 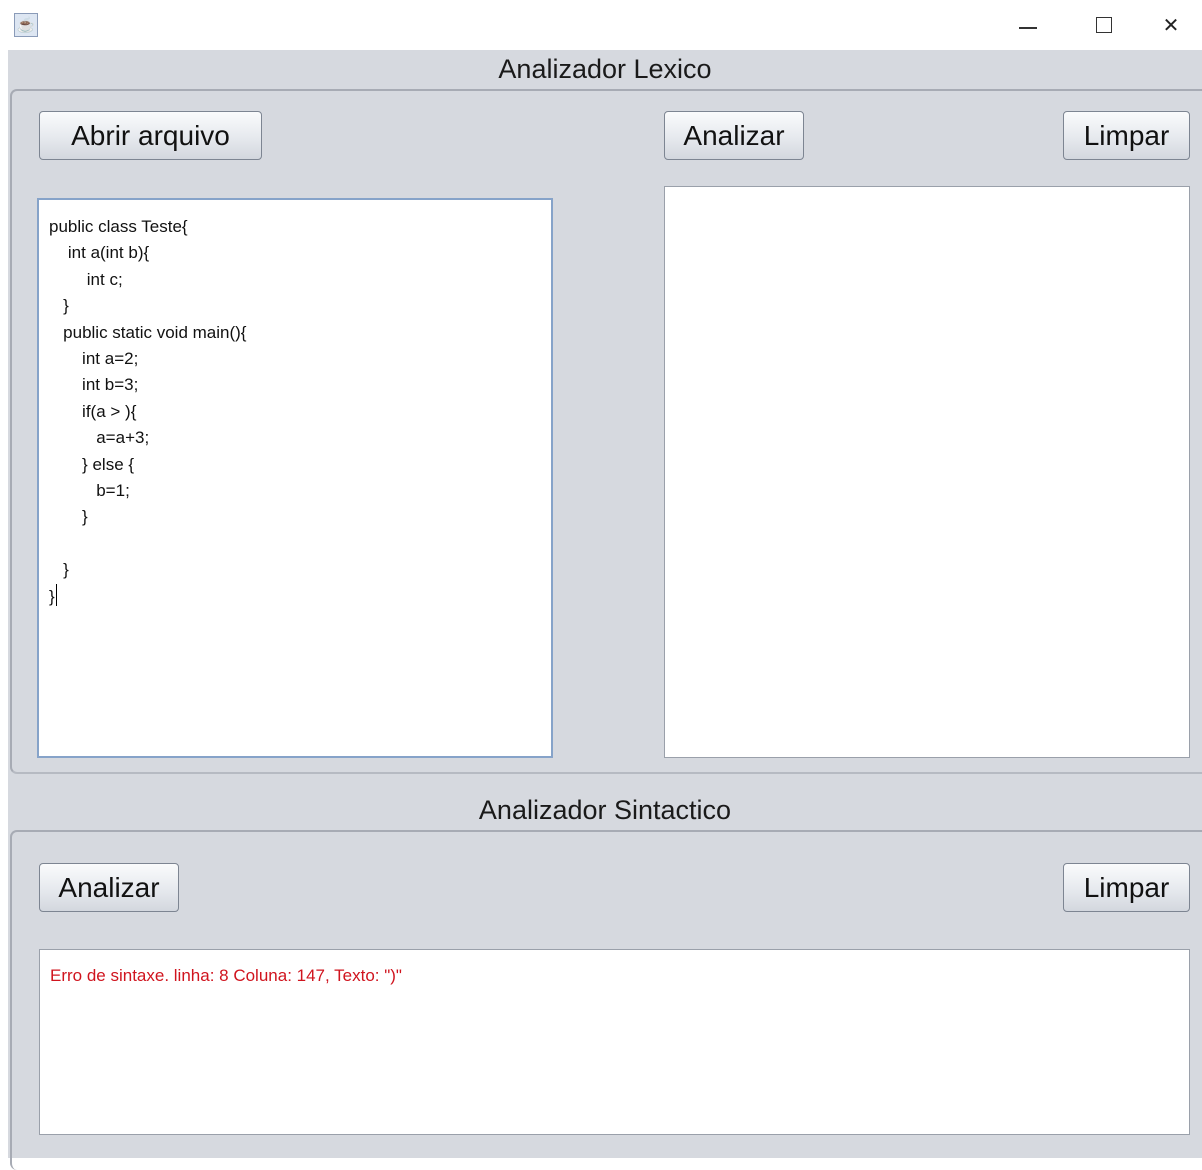 I want to click on close-button: ✕, so click(x=1171, y=25).